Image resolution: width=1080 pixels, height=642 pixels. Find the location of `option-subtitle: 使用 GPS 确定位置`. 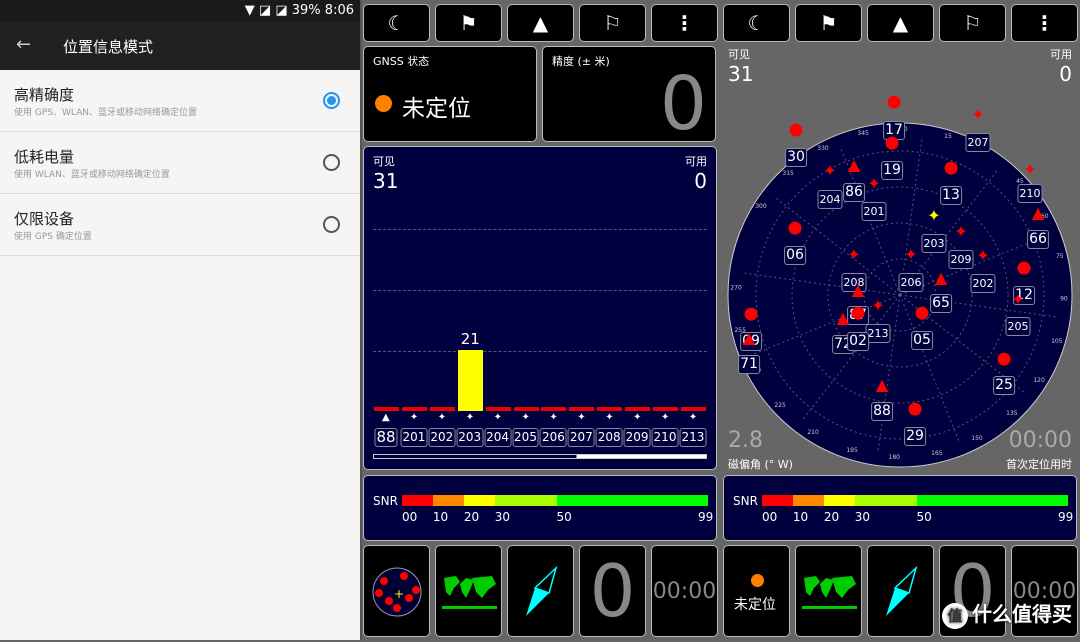

option-subtitle: 使用 GPS 确定位置 is located at coordinates (53, 237).